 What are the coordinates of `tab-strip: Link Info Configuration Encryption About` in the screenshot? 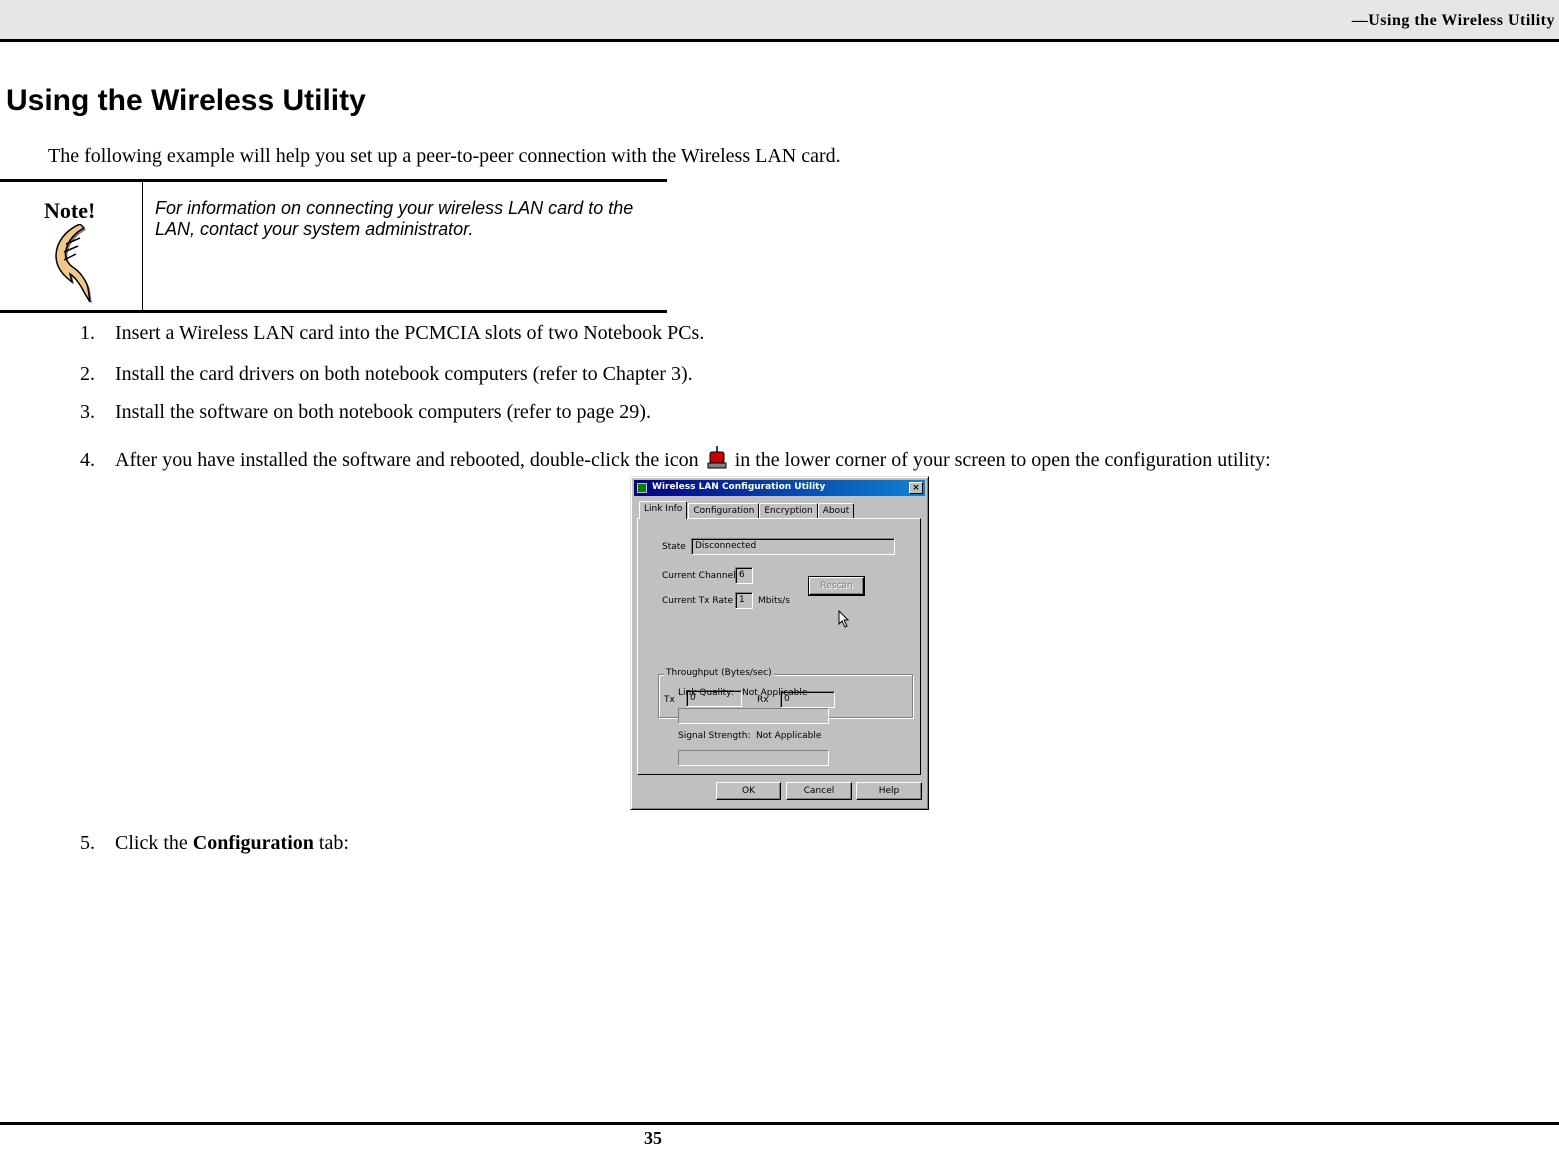 It's located at (747, 510).